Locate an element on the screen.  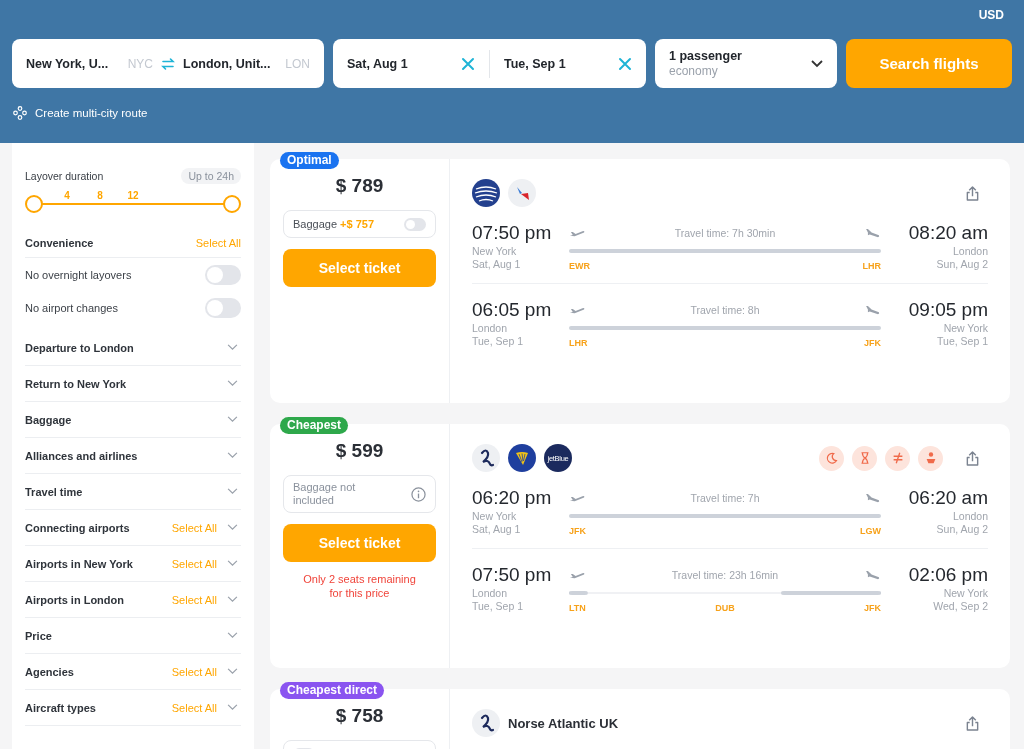
multi-city-link: Create multi-city route is located at coordinates (91, 113).